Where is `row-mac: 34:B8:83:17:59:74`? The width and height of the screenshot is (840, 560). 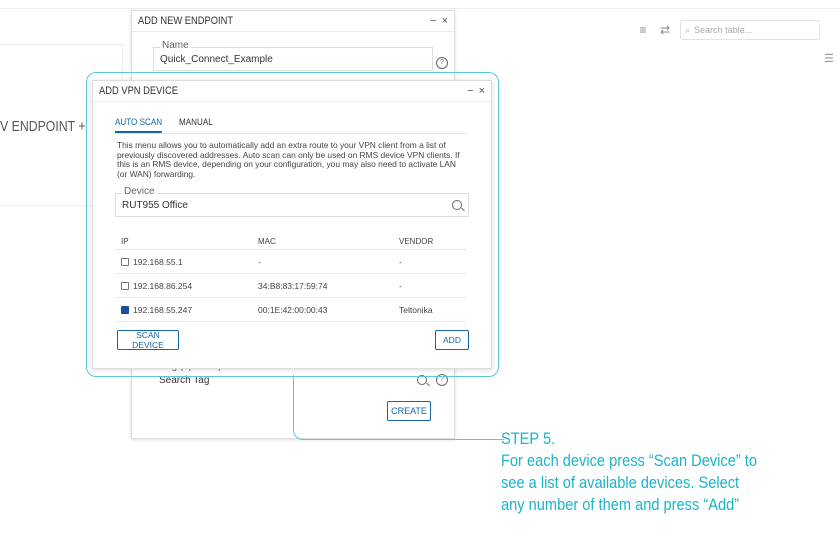
row-mac: 34:B8:83:17:59:74 is located at coordinates (293, 285).